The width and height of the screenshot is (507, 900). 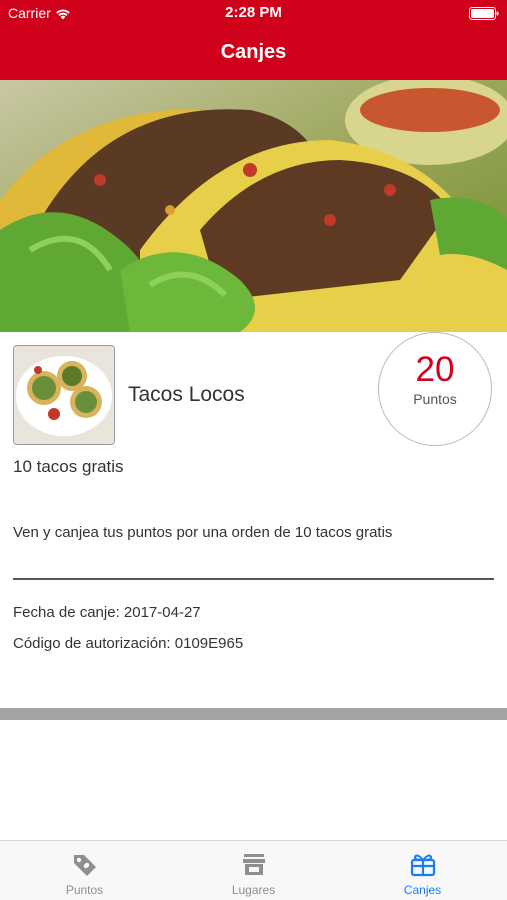 I want to click on restaurant-name: Tacos Locos, so click(x=186, y=394).